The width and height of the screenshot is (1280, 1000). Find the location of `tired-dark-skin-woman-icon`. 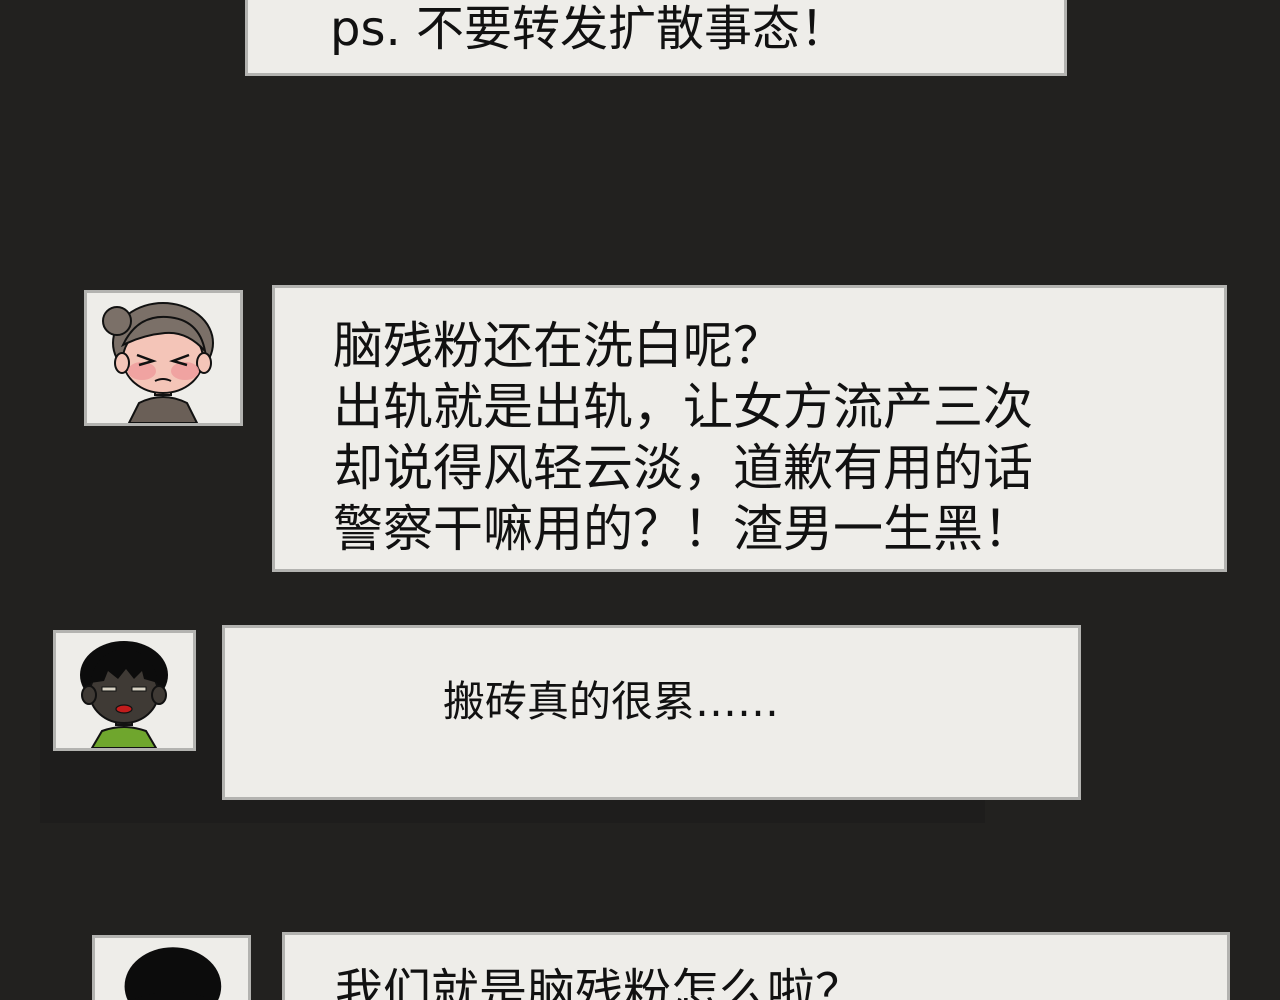

tired-dark-skin-woman-icon is located at coordinates (124, 694).